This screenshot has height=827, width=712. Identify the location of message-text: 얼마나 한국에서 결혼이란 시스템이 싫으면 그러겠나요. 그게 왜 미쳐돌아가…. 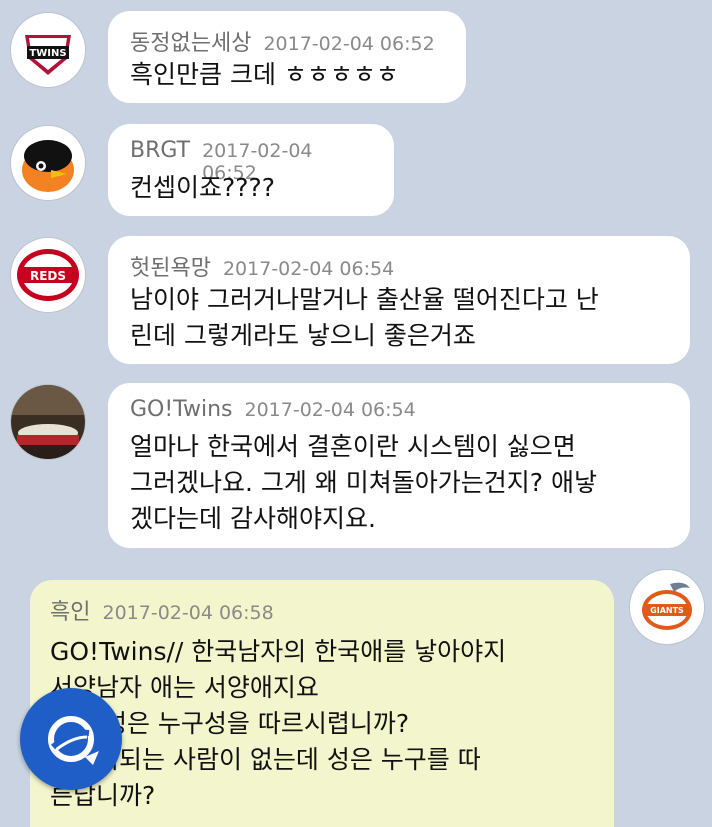
(364, 482).